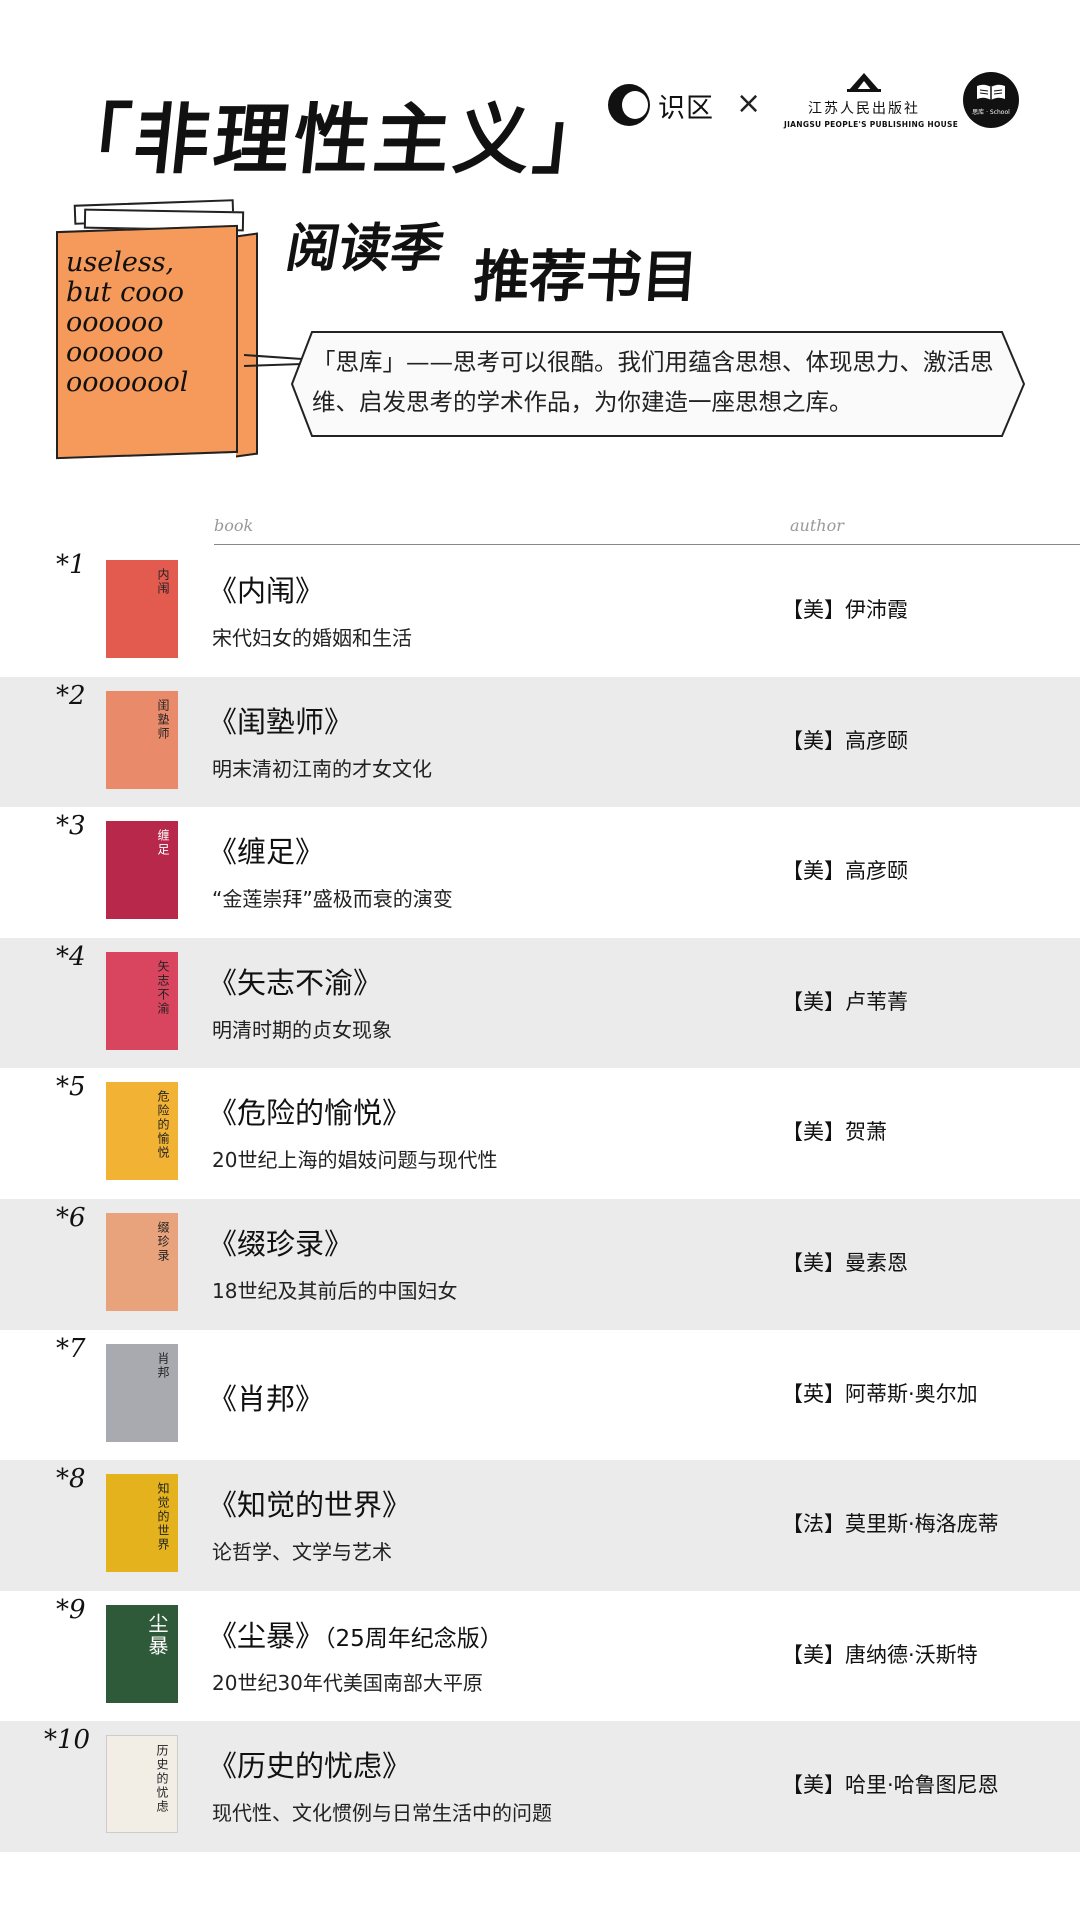 This screenshot has width=1080, height=1920. What do you see at coordinates (266, 1398) in the screenshot?
I see `book-title: 《肖邦》` at bounding box center [266, 1398].